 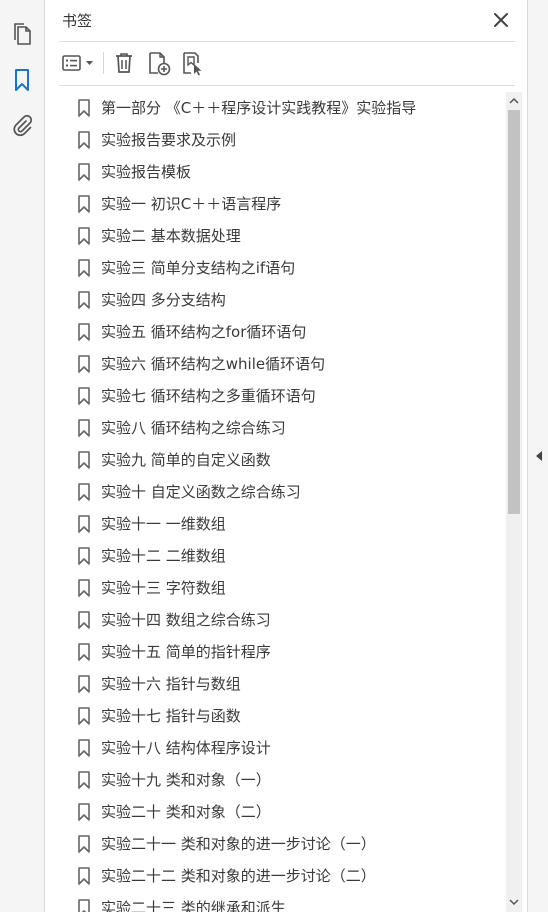 I want to click on new-bookmark-icon, so click(x=160, y=64).